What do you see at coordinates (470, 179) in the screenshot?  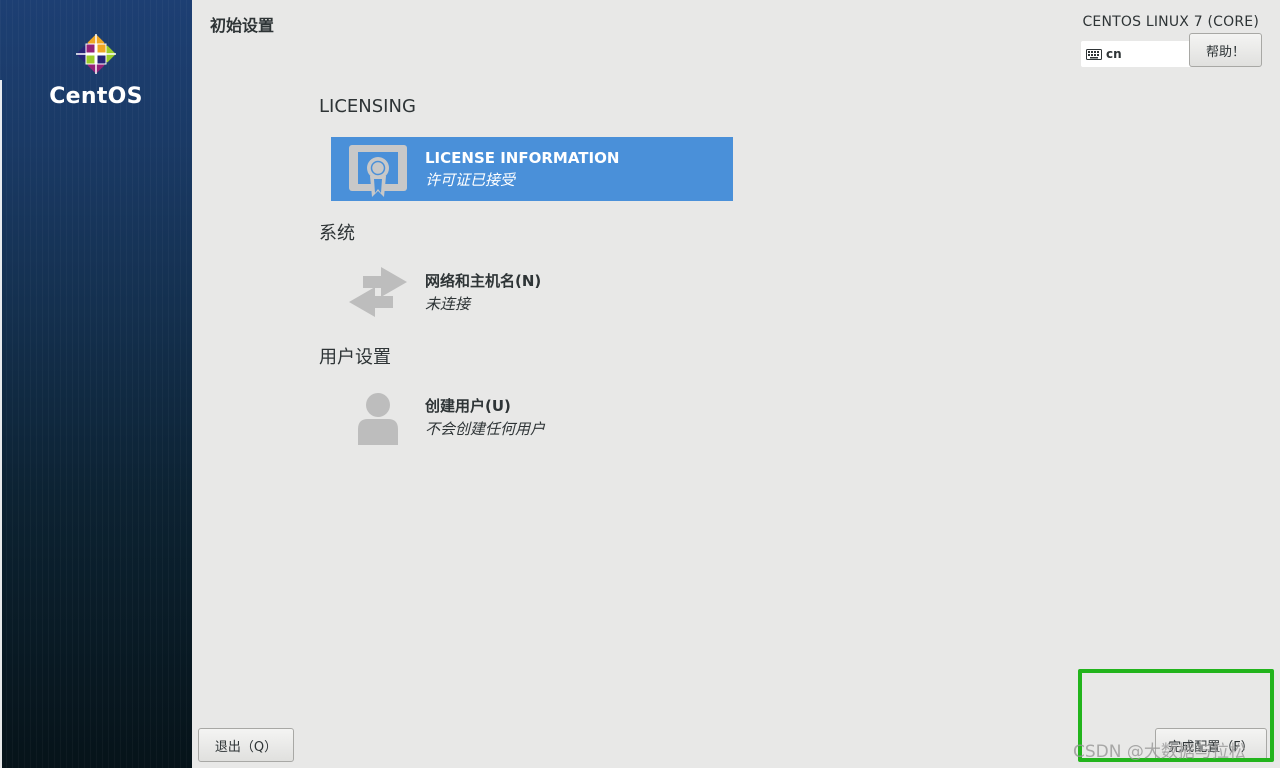 I see `spoke-status: 许可证已接受` at bounding box center [470, 179].